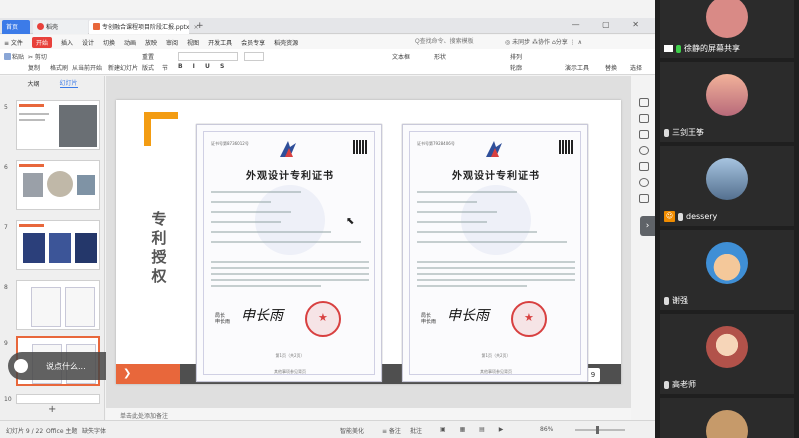 The width and height of the screenshot is (799, 438). Describe the element at coordinates (727, 29) in the screenshot. I see `participant-tile: 徐静的屏幕共享` at that location.